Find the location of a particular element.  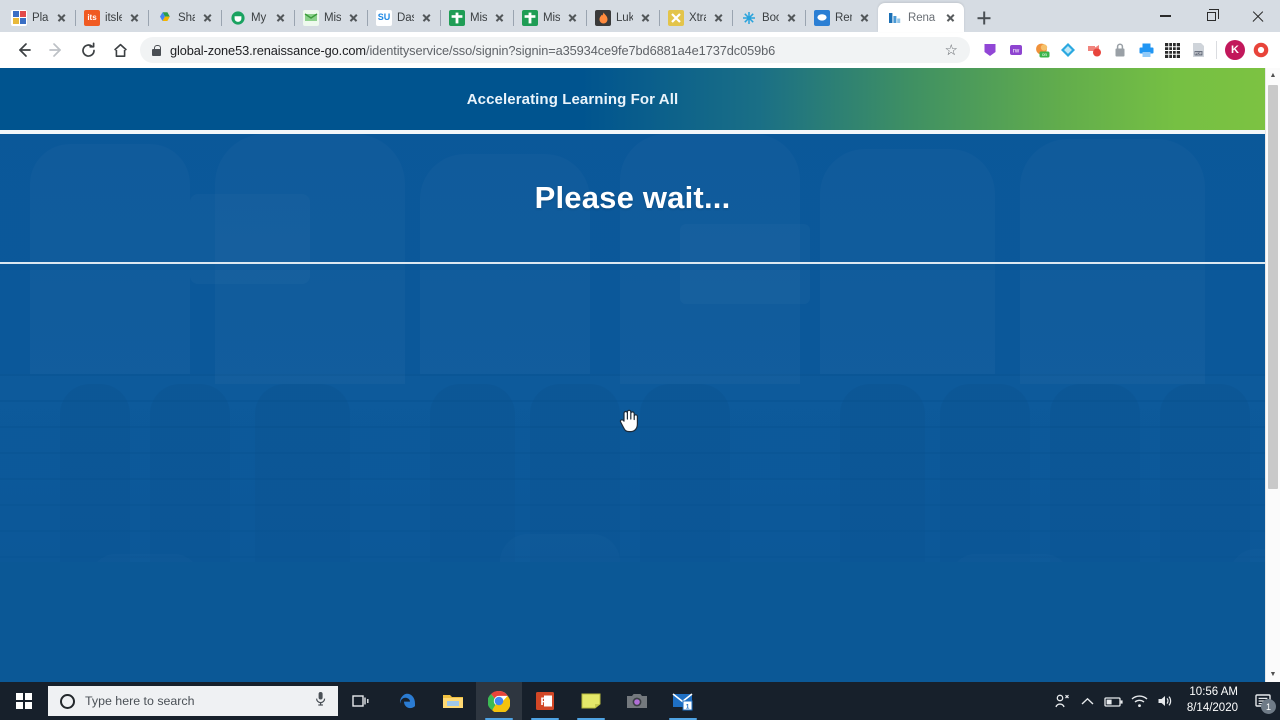

tab-favicon-shield is located at coordinates (238, 18).